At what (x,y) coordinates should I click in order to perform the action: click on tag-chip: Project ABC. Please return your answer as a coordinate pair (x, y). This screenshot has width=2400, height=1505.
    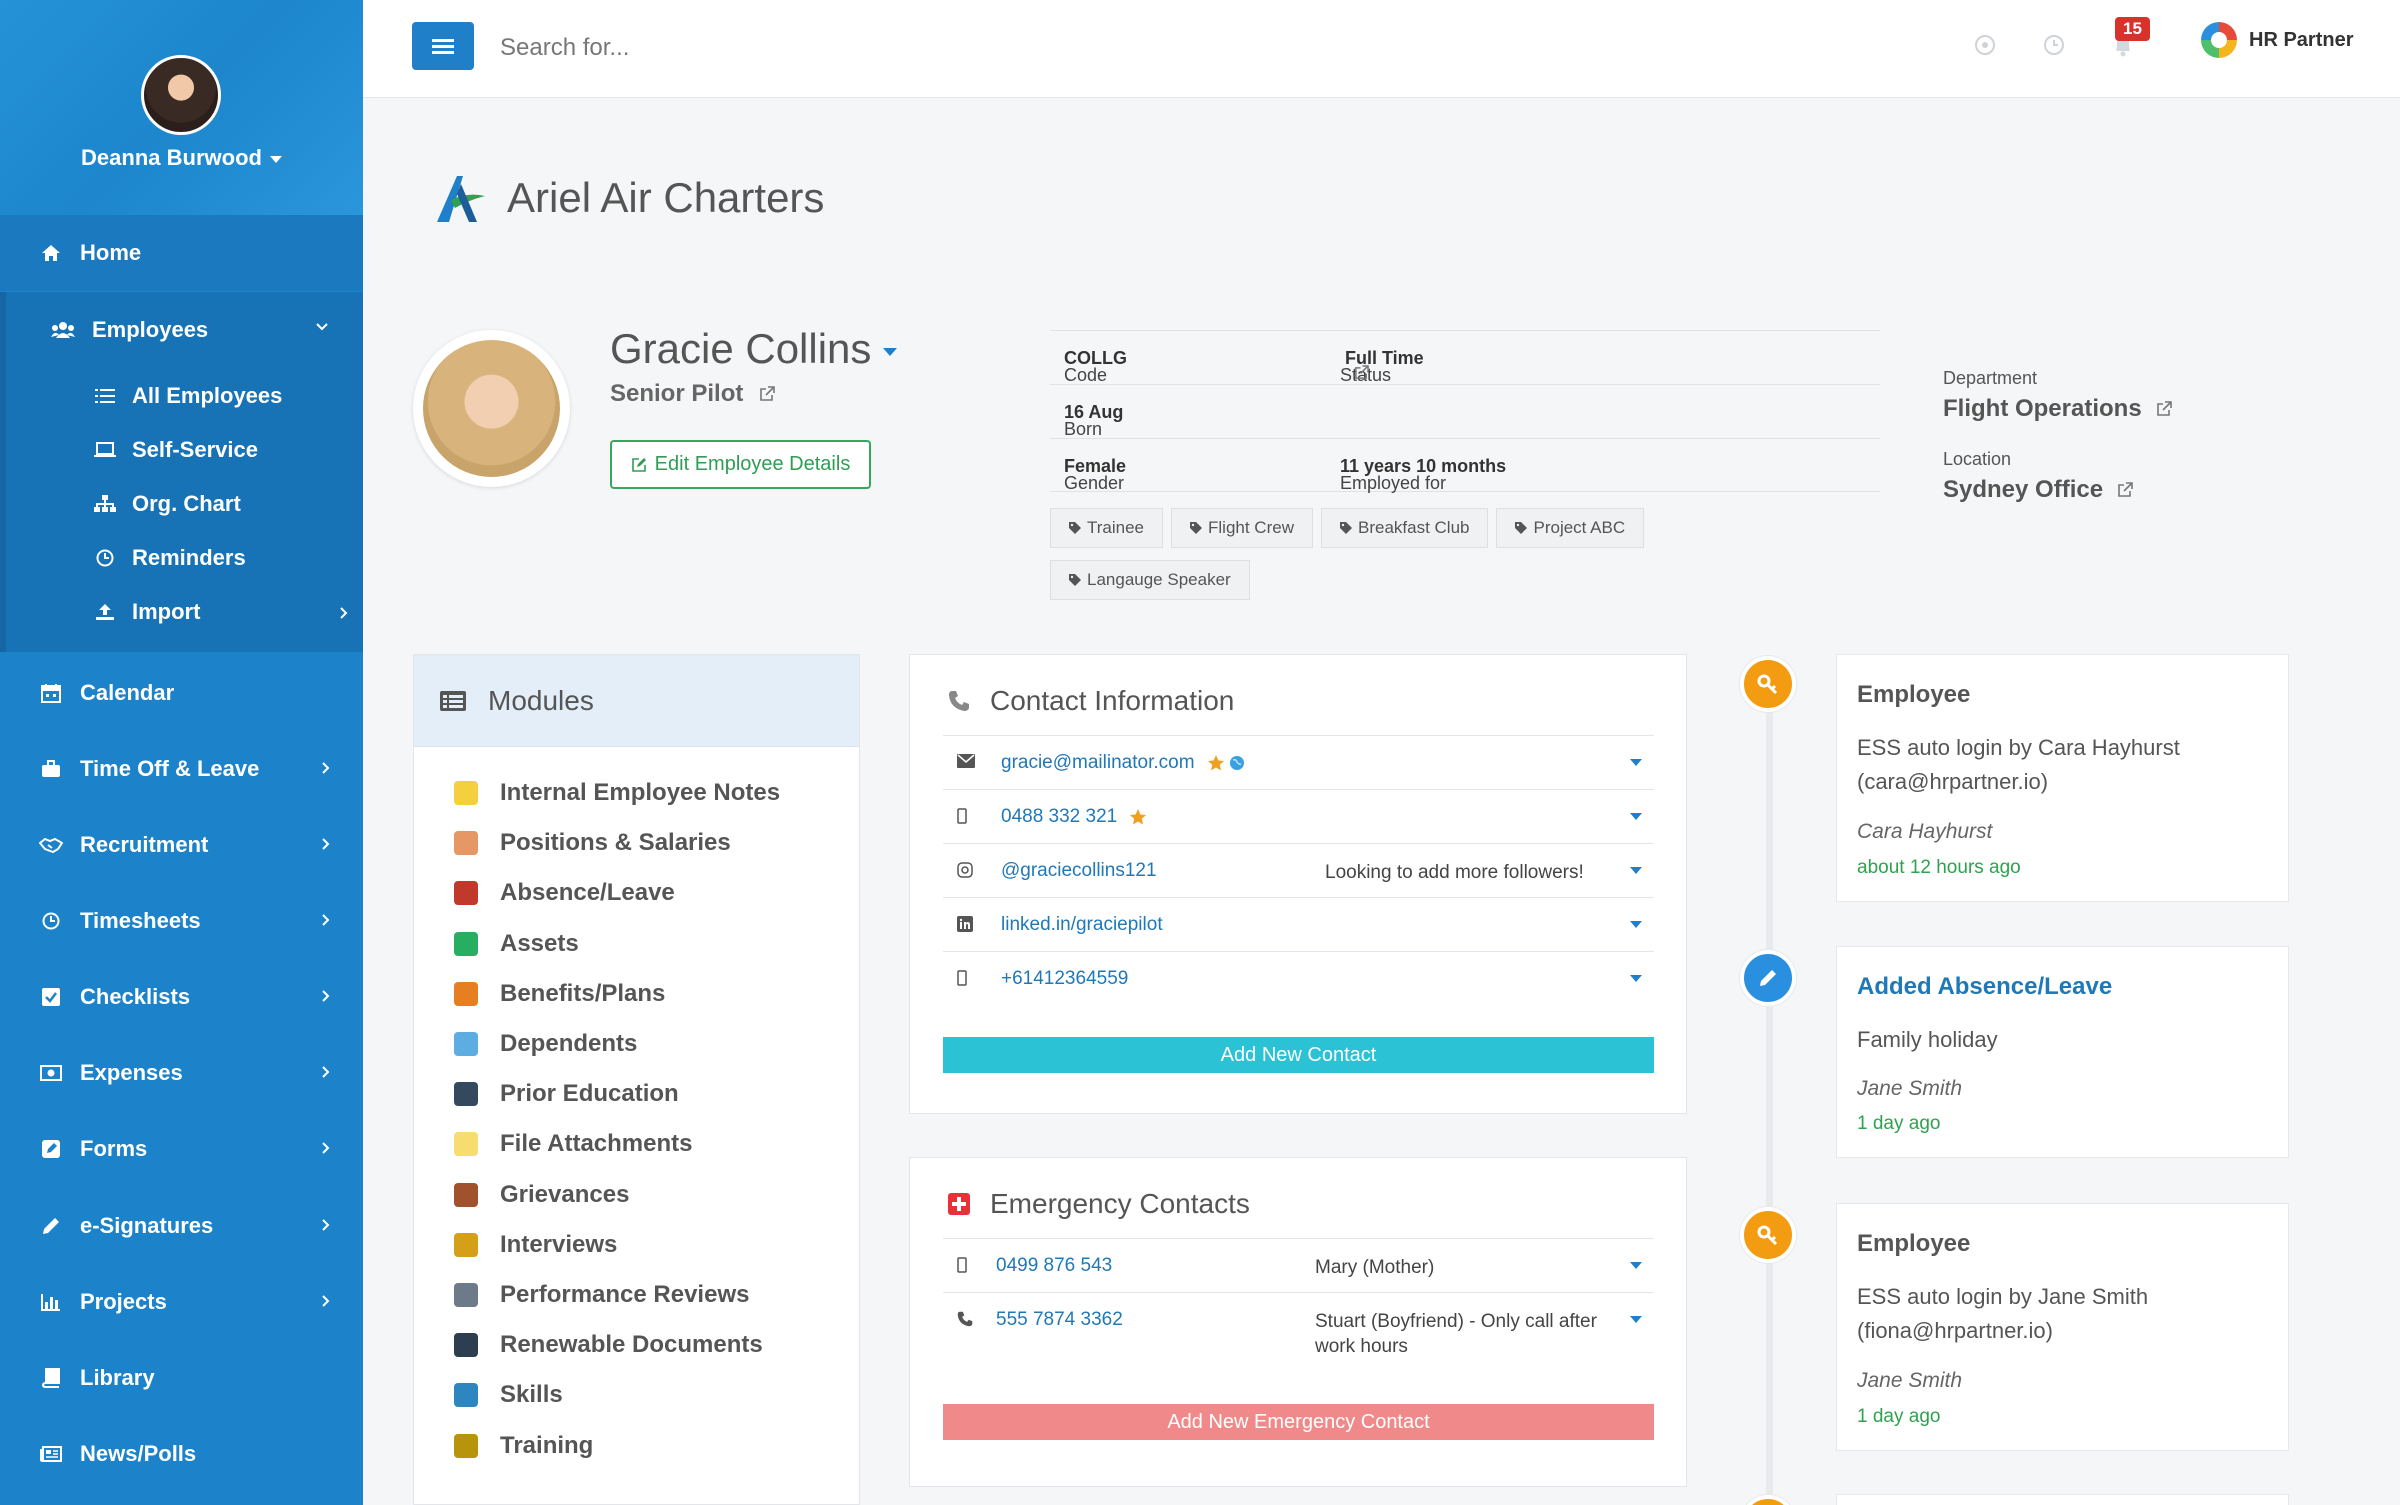
    Looking at the image, I should click on (1570, 528).